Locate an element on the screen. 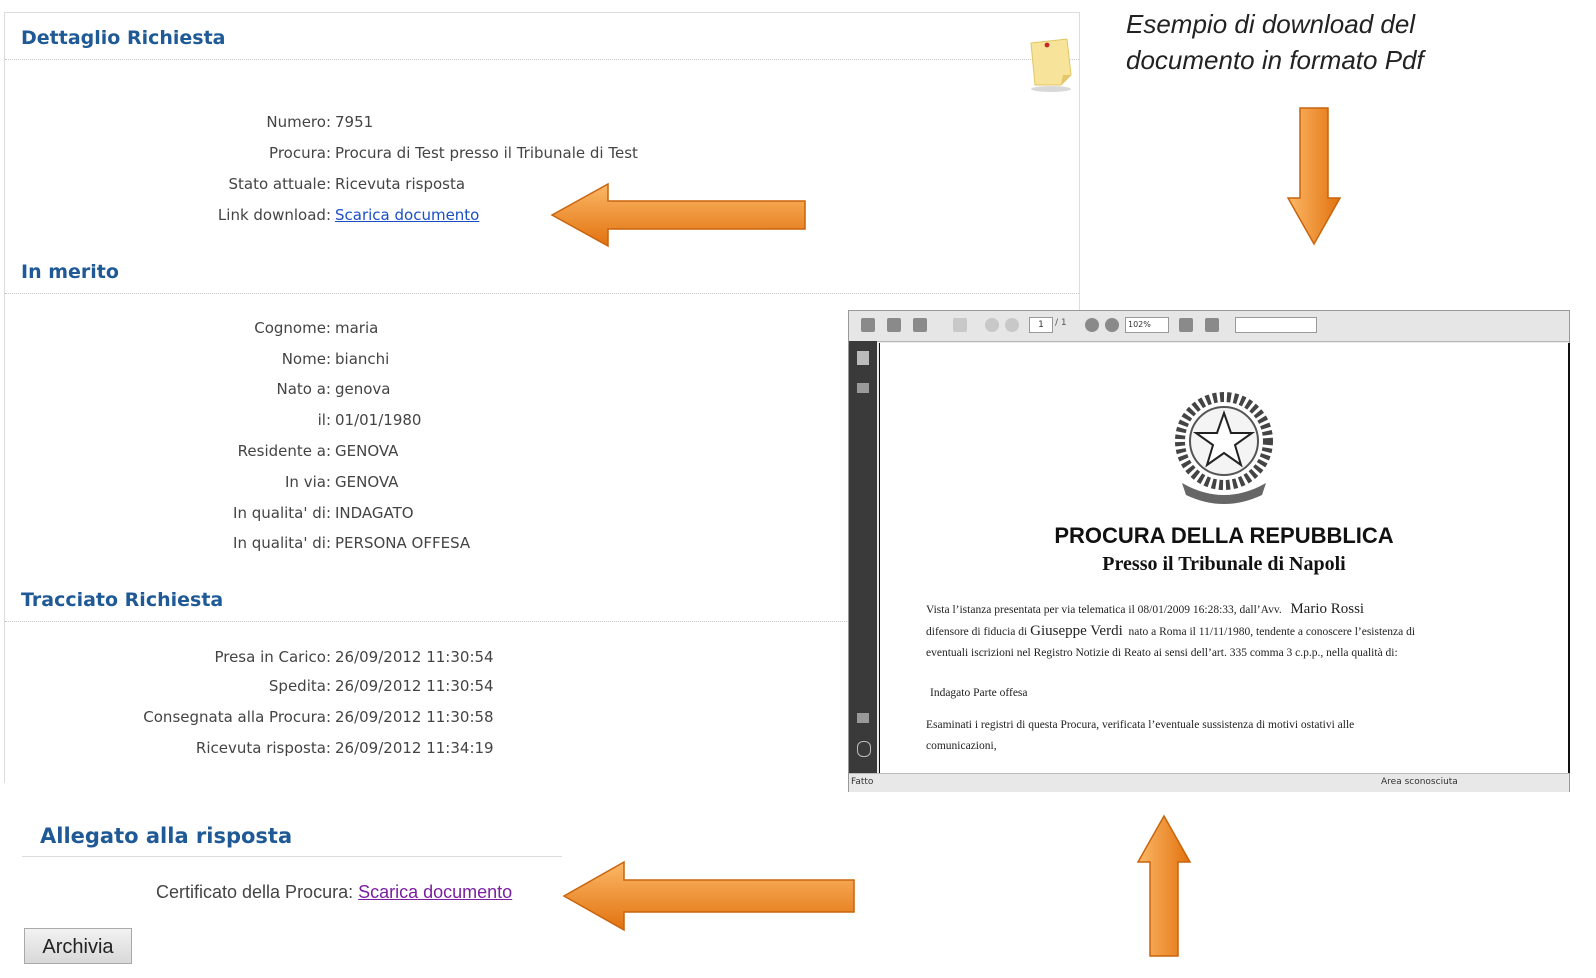 The height and width of the screenshot is (978, 1596). field-value: Ricevuta risposta is located at coordinates (400, 184).